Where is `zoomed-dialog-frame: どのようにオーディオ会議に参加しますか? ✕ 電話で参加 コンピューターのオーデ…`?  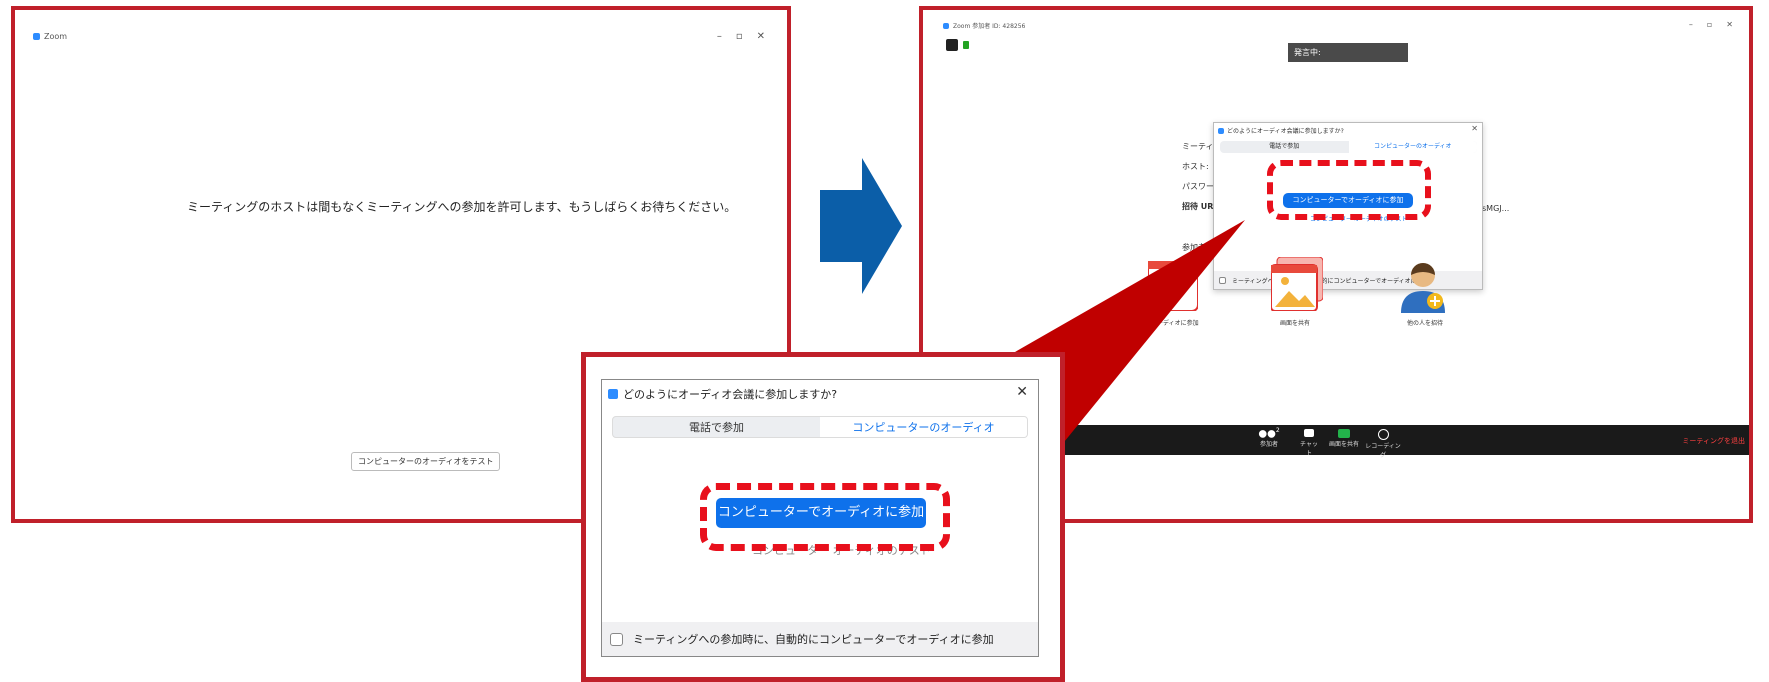
zoomed-dialog-frame: どのようにオーディオ会議に参加しますか? ✕ 電話で参加 コンピューターのオーデ… is located at coordinates (823, 517).